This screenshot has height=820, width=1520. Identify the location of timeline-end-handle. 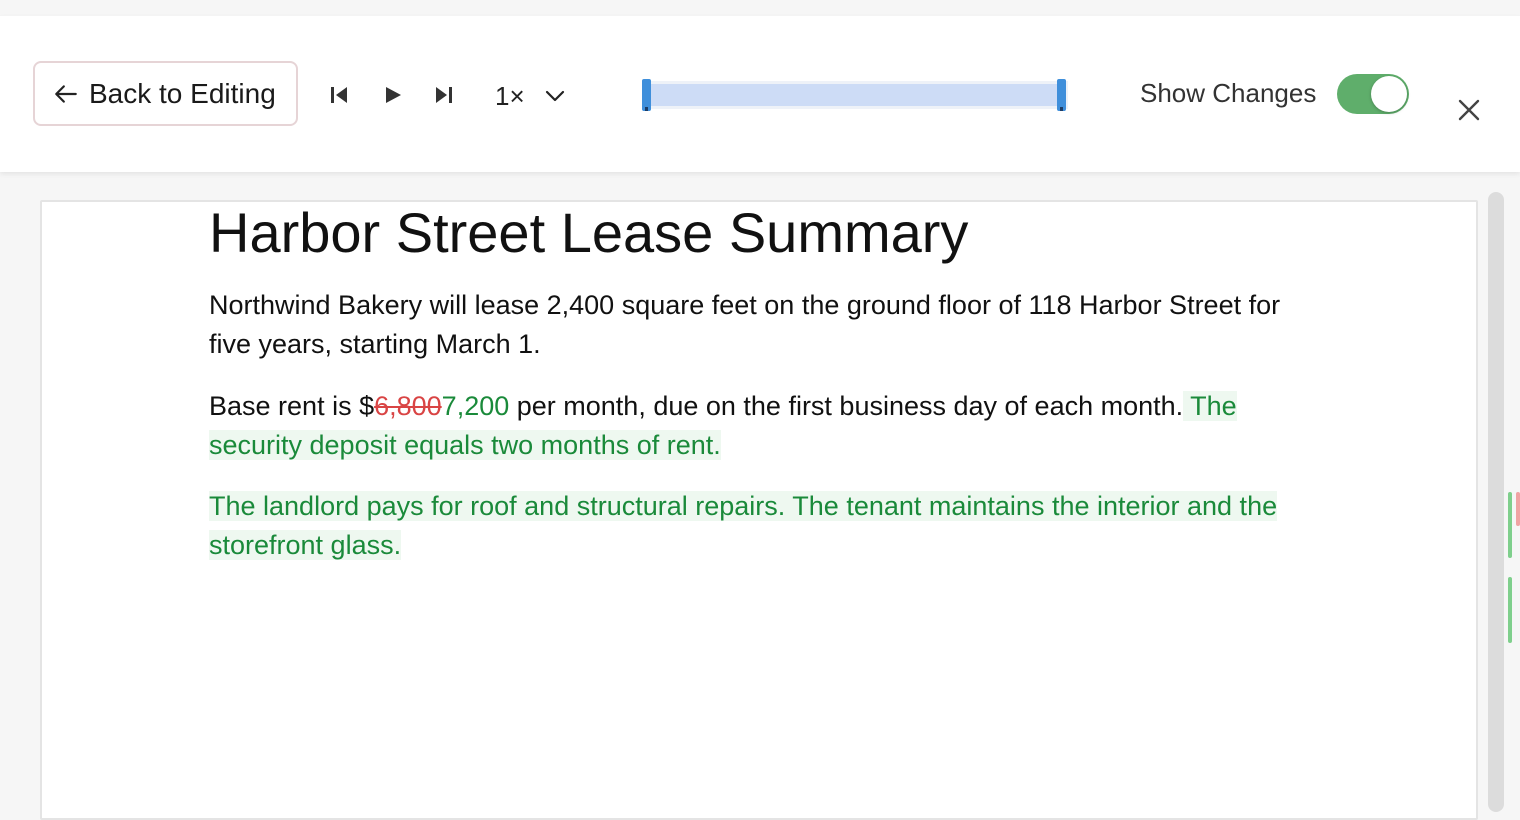
(1061, 95).